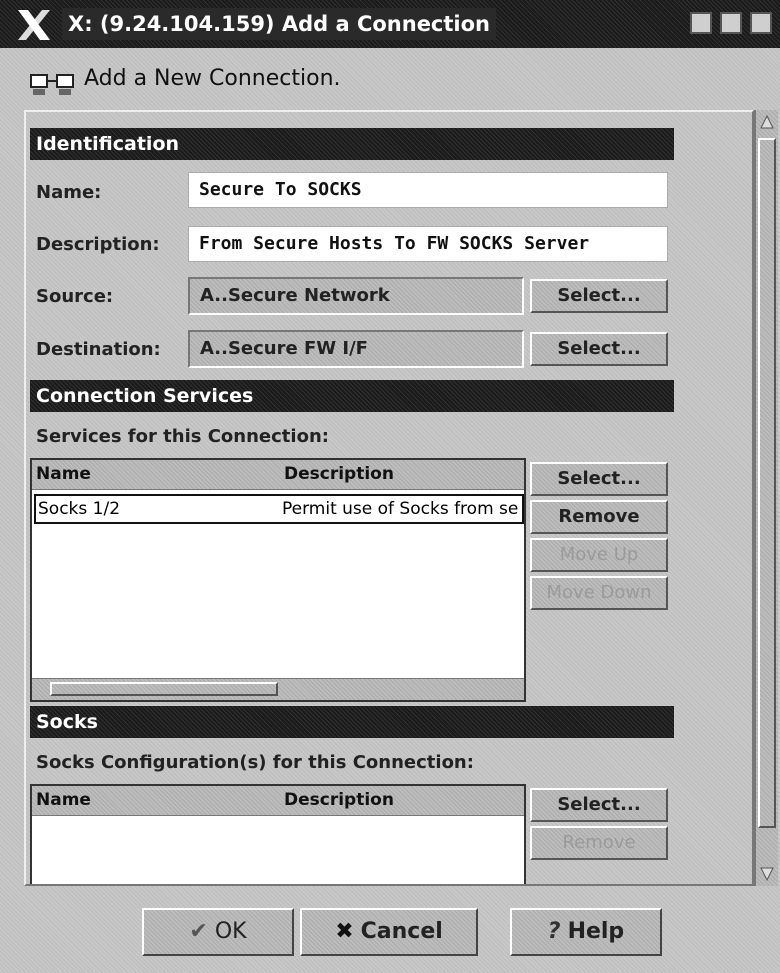  What do you see at coordinates (356, 349) in the screenshot?
I see `destination-field: A..Secure FW I/F` at bounding box center [356, 349].